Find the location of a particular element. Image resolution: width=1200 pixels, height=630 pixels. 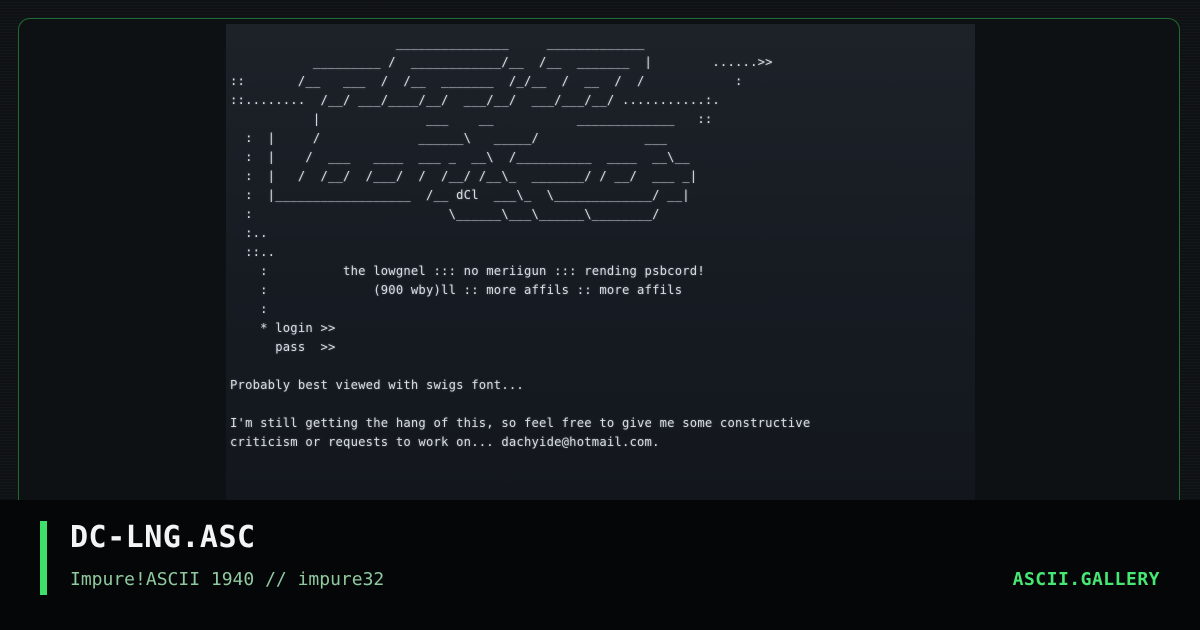

artwork-title: DC-LNG.ASC is located at coordinates (163, 537).